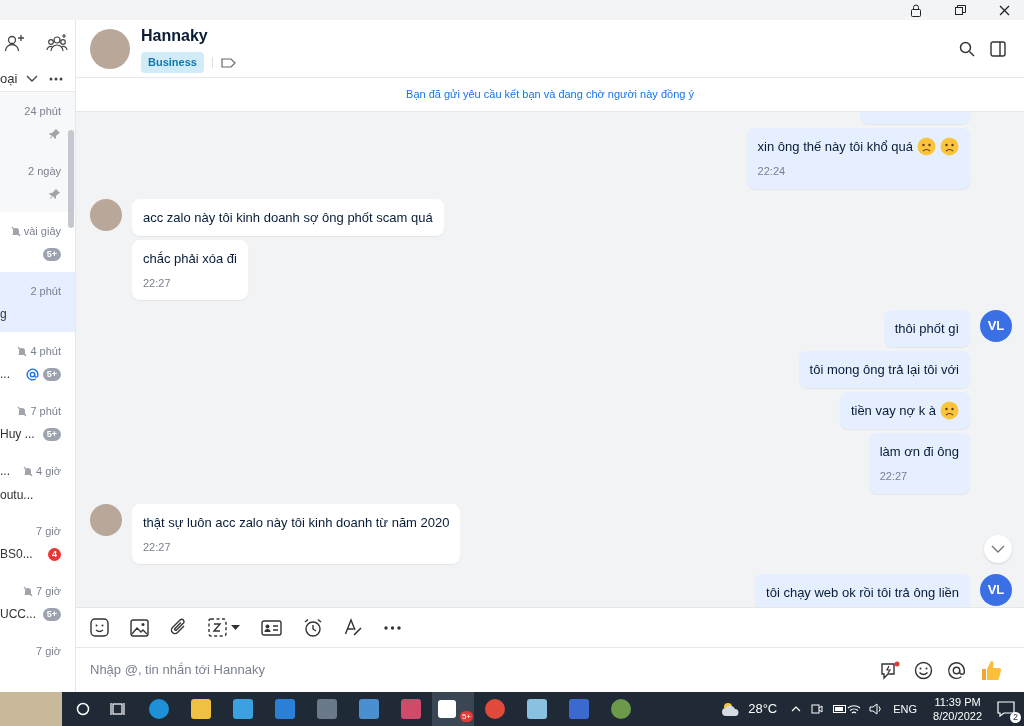 This screenshot has height=726, width=1024. I want to click on camera-icon, so click(817, 709).